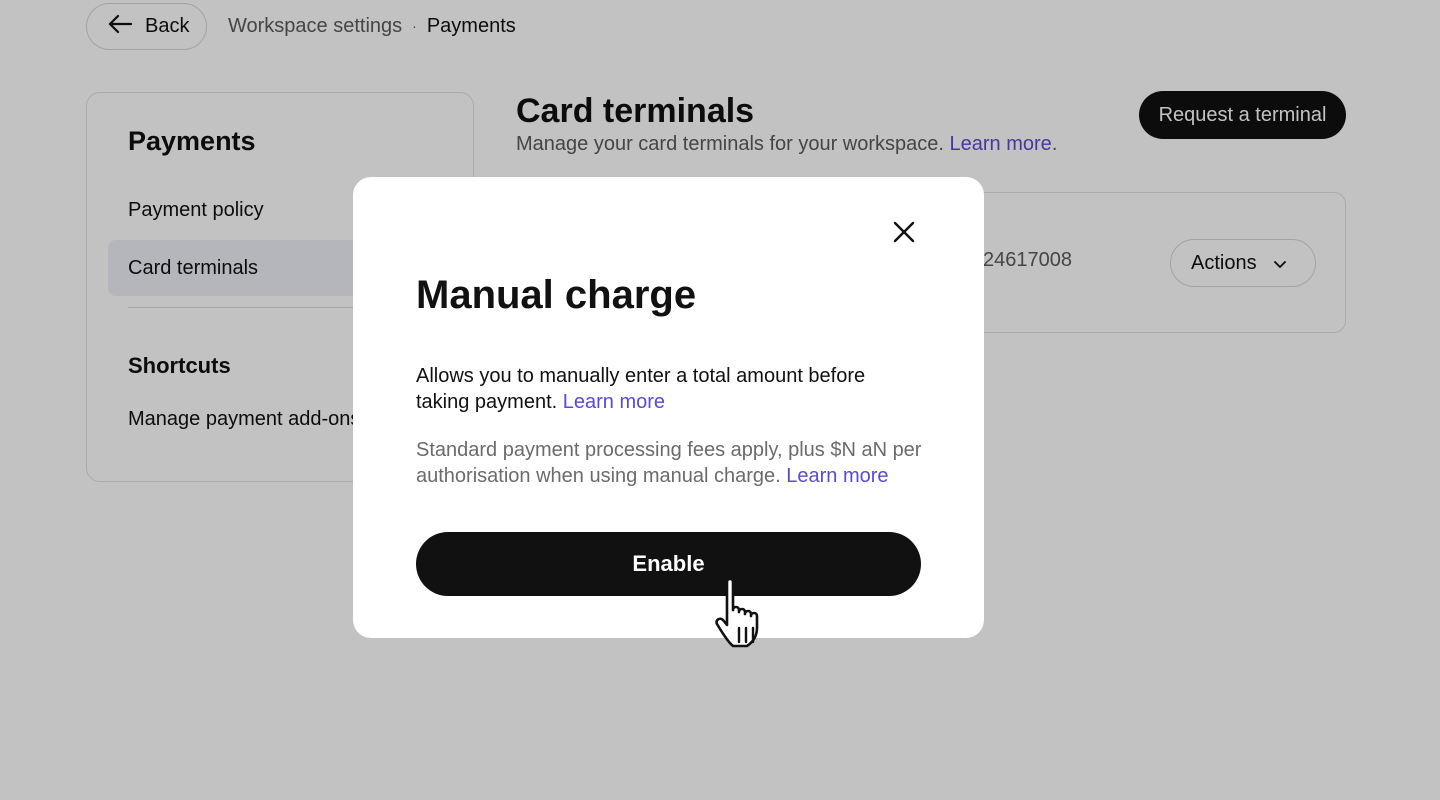 This screenshot has height=800, width=1440. I want to click on modal-title: Manual charge, so click(556, 295).